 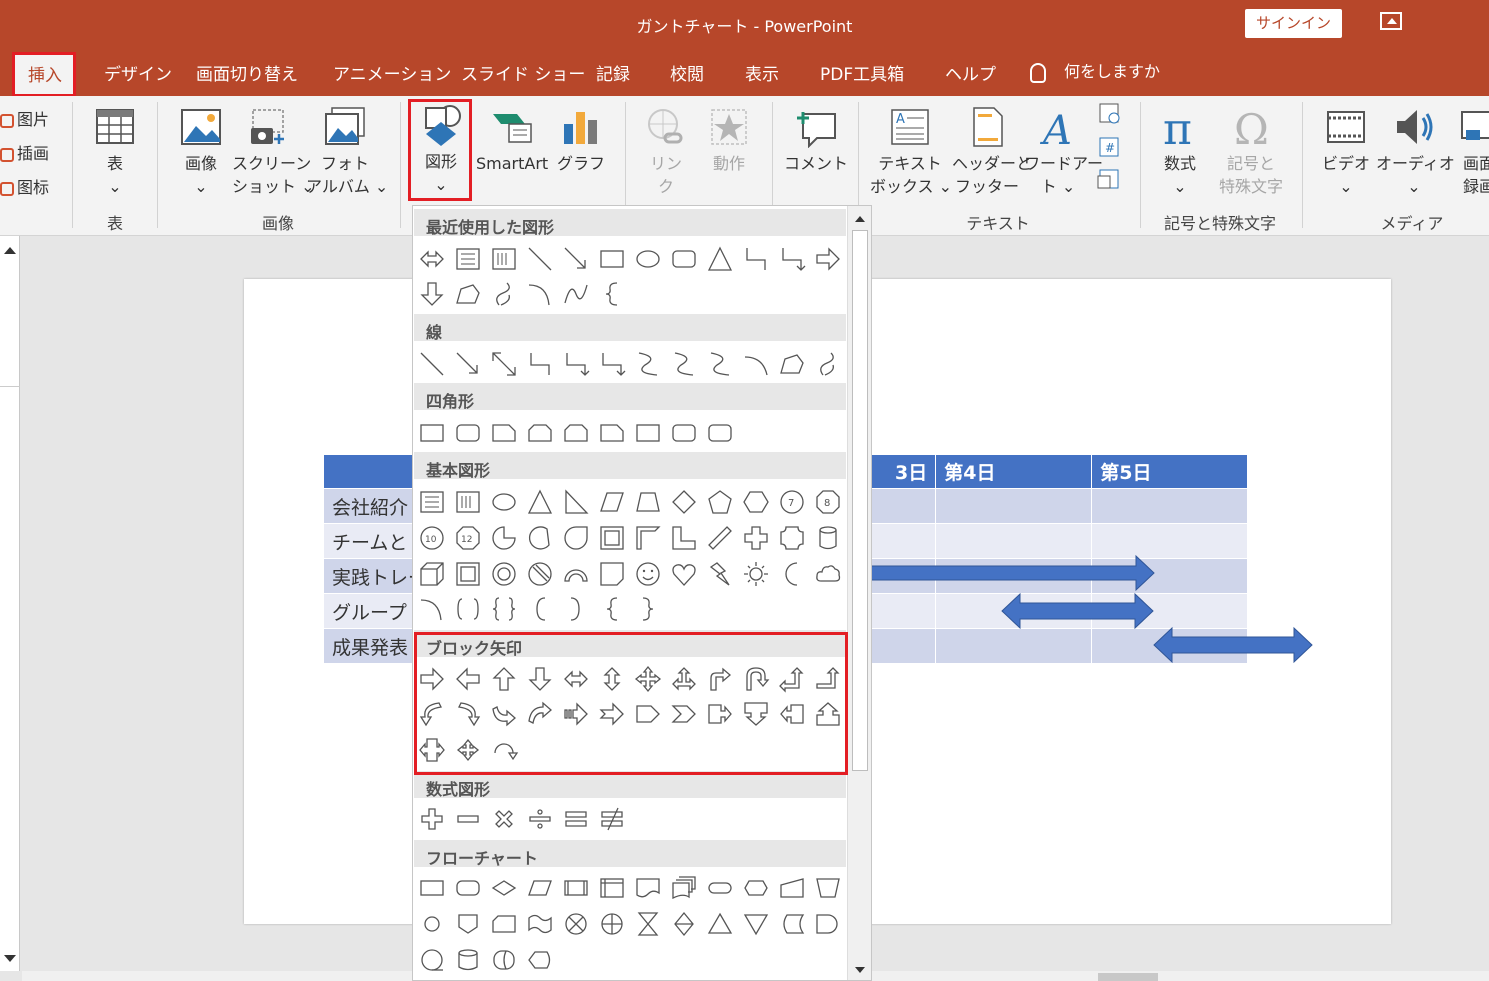 What do you see at coordinates (504, 679) in the screenshot?
I see `shape-uarr-icon` at bounding box center [504, 679].